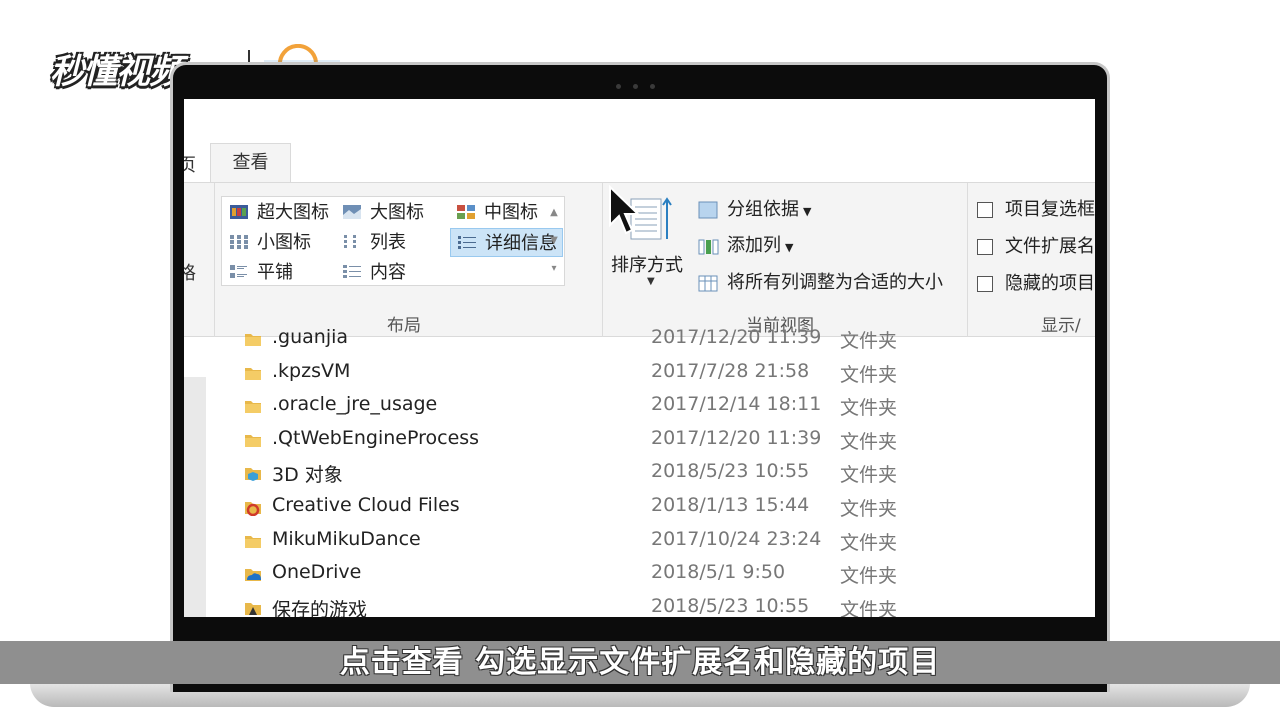 The image size is (1280, 720). I want to click on layout-list: 列表, so click(371, 242).